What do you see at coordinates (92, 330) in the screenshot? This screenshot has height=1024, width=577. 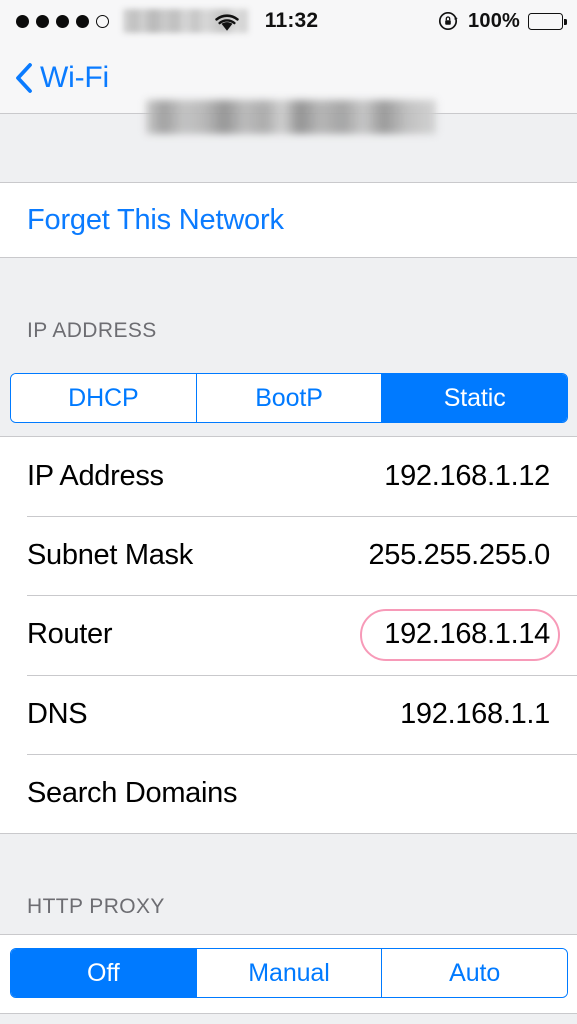 I see `ip-address-section-header: IP ADDRESS` at bounding box center [92, 330].